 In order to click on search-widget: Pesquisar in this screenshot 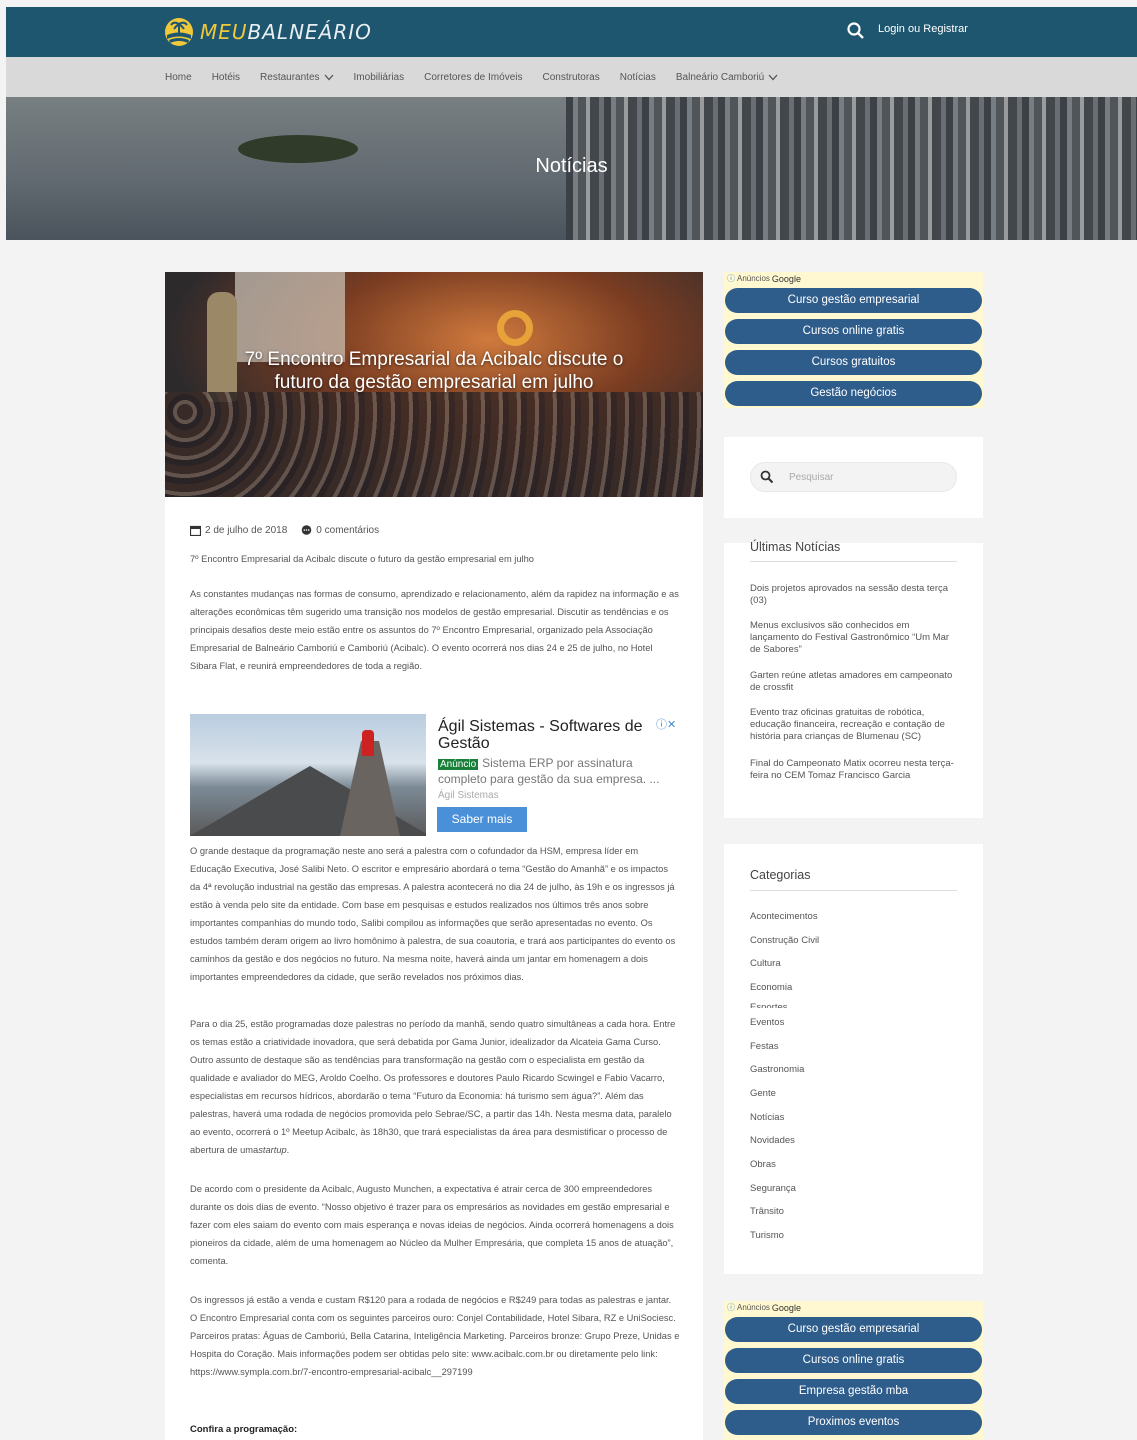, I will do `click(853, 477)`.